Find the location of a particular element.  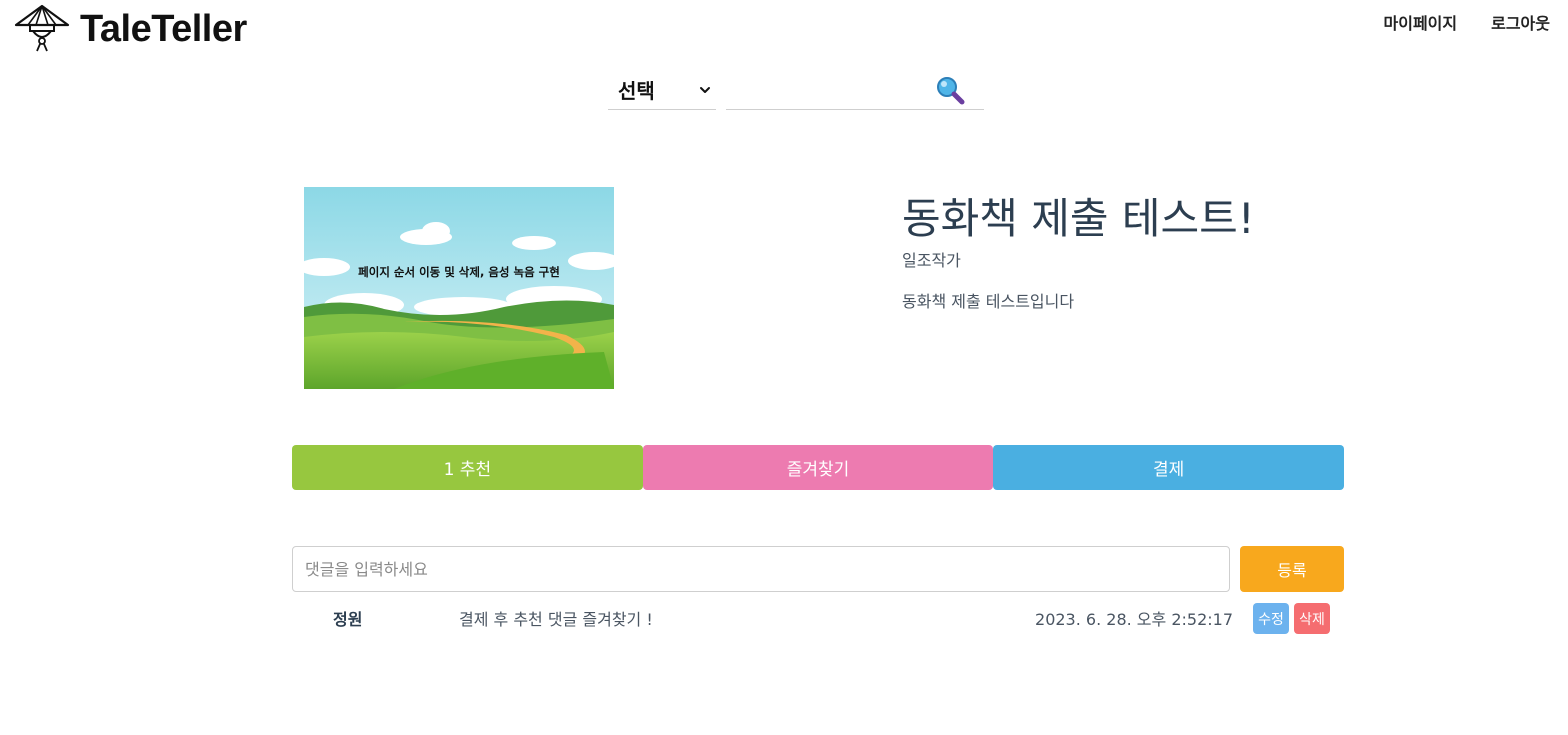

top-nav: 마이페이지 로그아웃 is located at coordinates (1467, 22).